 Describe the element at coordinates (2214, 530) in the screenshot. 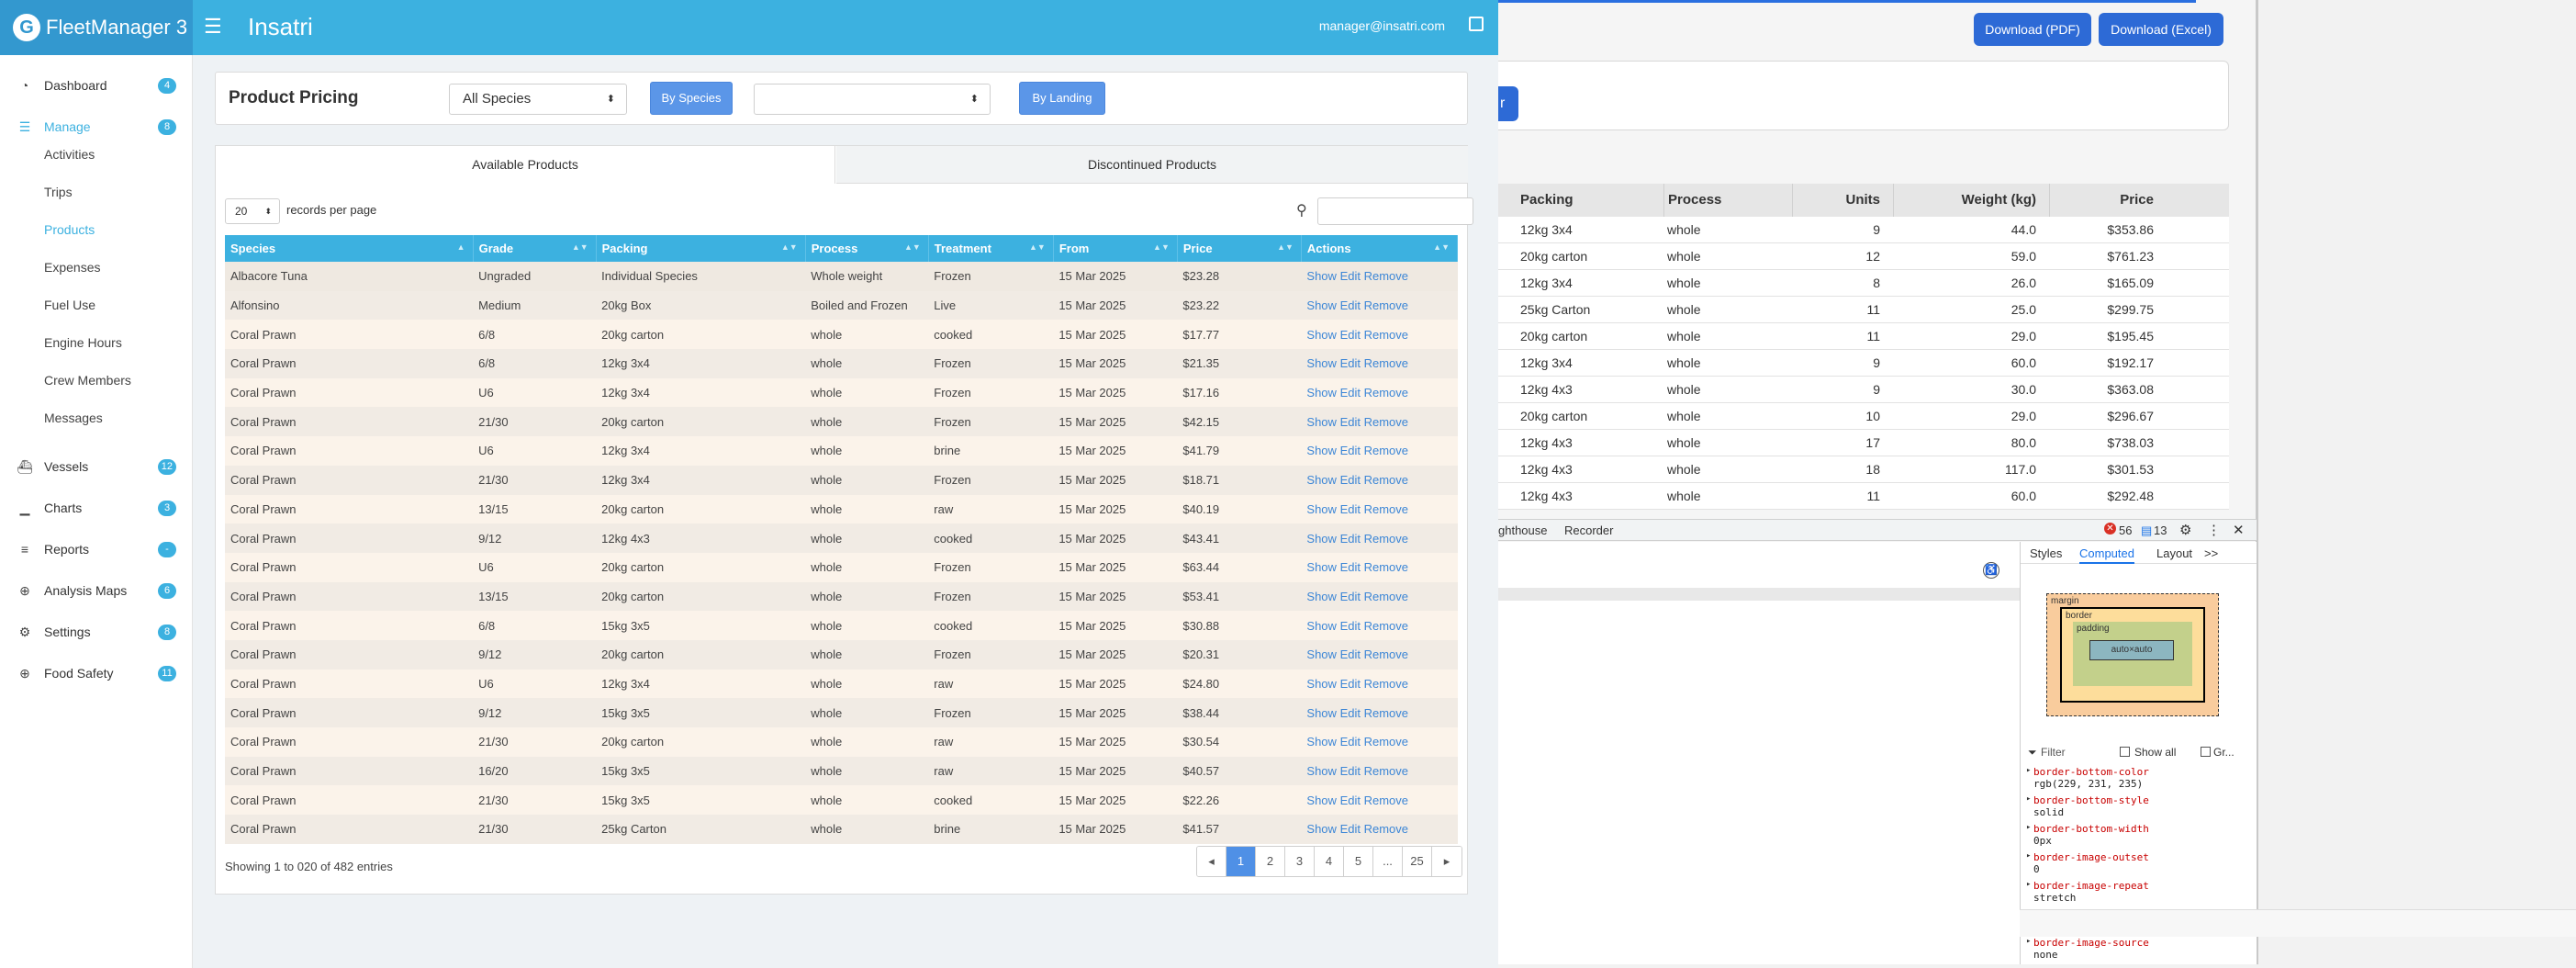

I see `kebab-menu-icon: ⋮` at that location.